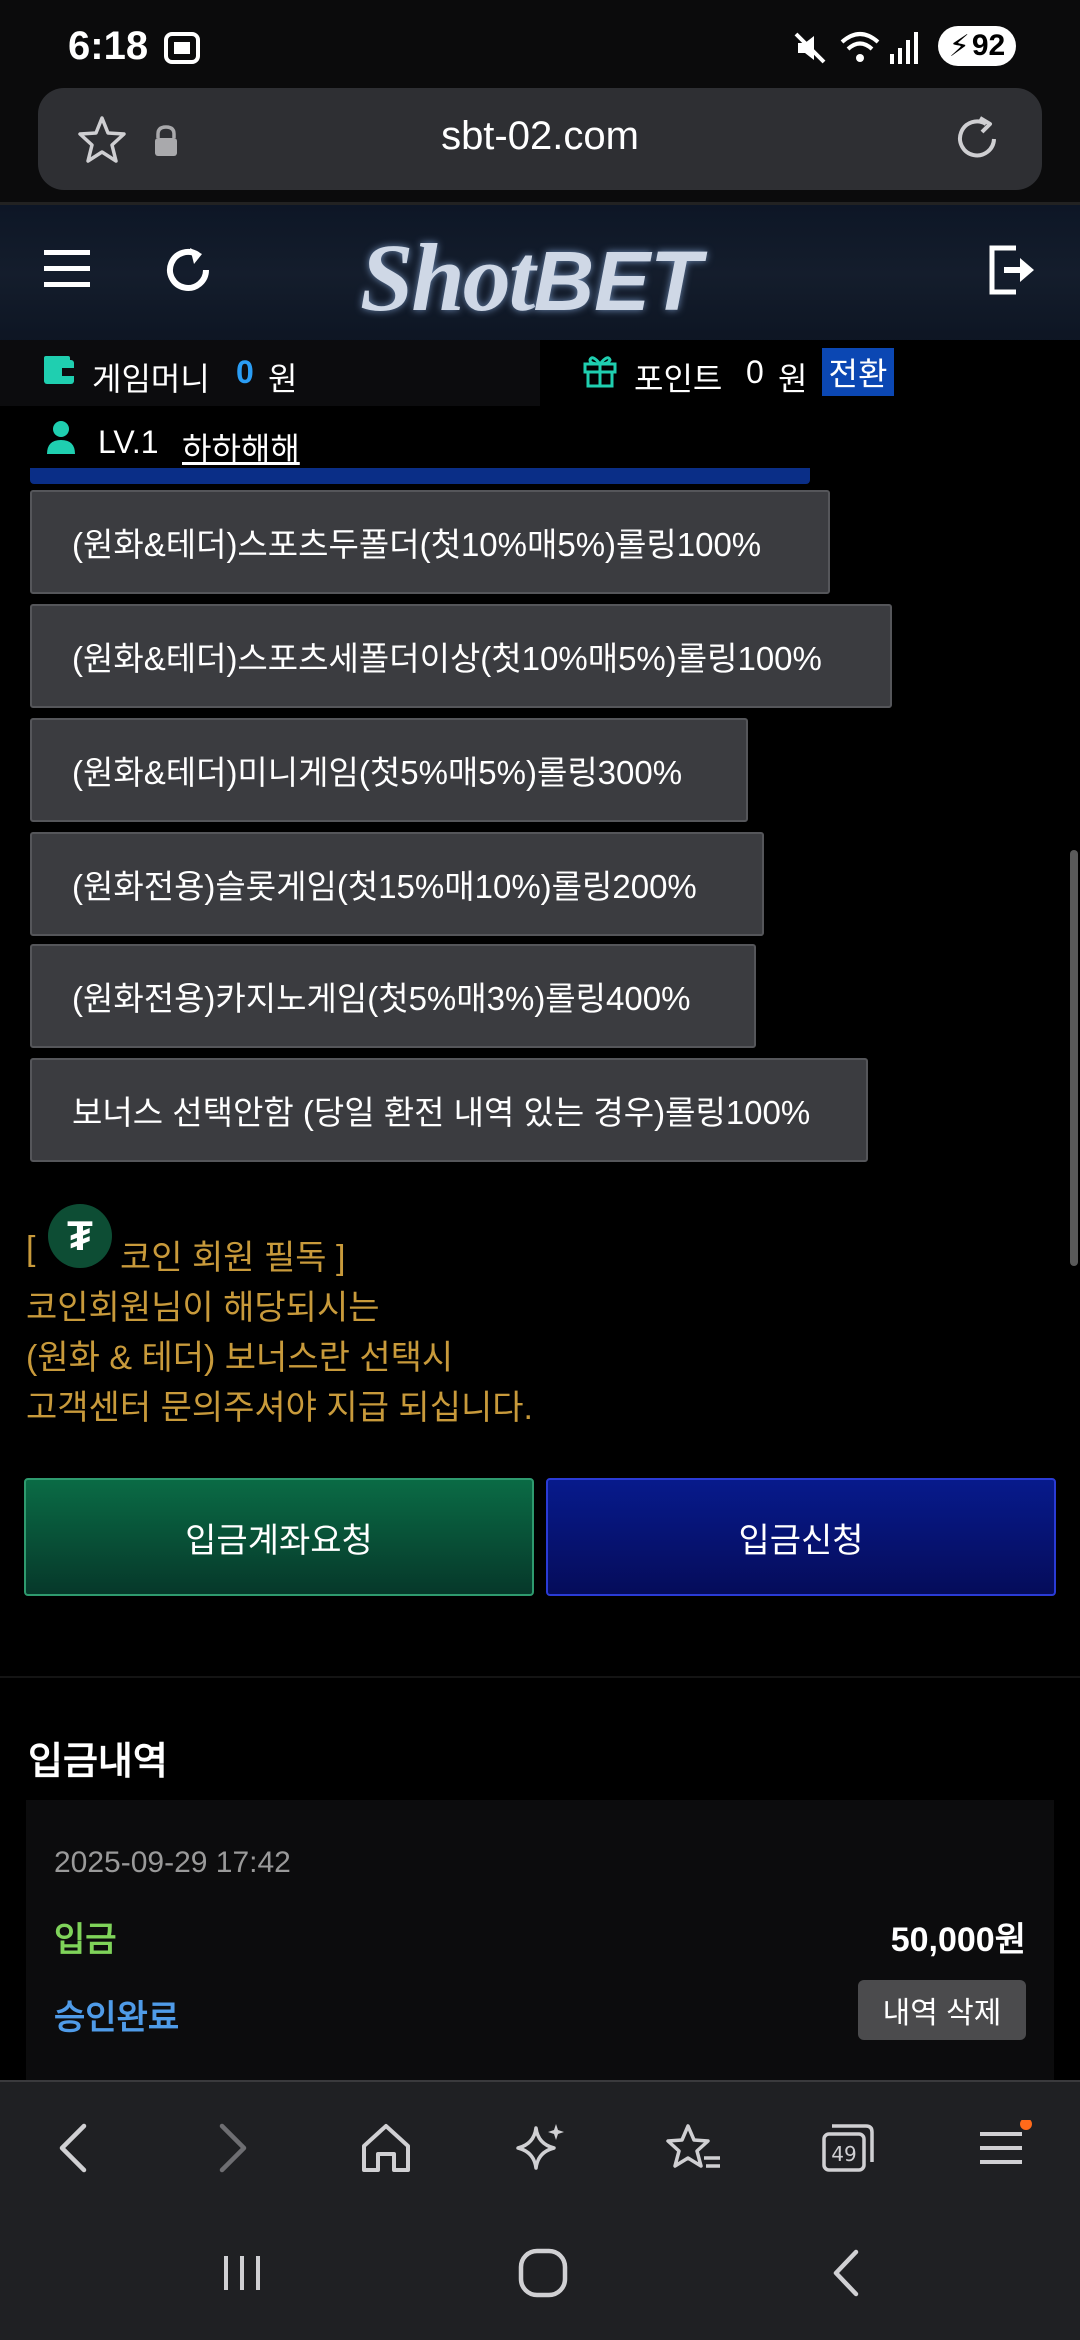 This screenshot has width=1080, height=2340. Describe the element at coordinates (240, 1358) in the screenshot. I see `notice-line-2: (원화 & 테더) 보너스란 선택시` at that location.